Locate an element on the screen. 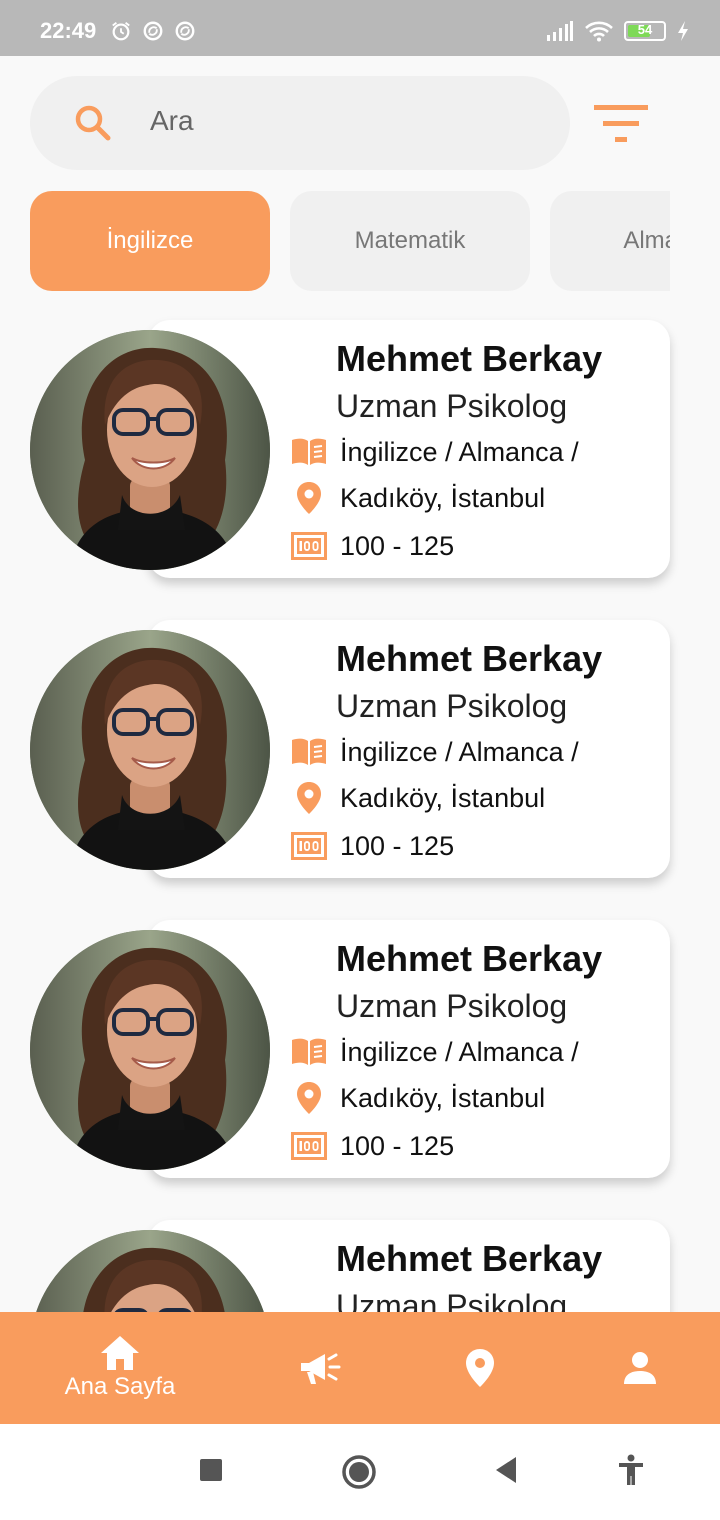 The height and width of the screenshot is (1520, 720). status-time: 22:49 is located at coordinates (68, 30).